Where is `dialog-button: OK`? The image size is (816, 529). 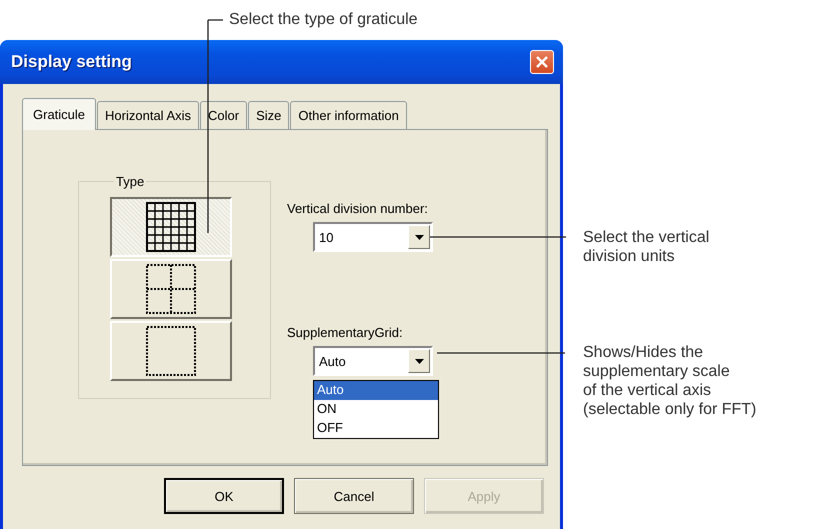
dialog-button: OK is located at coordinates (224, 496).